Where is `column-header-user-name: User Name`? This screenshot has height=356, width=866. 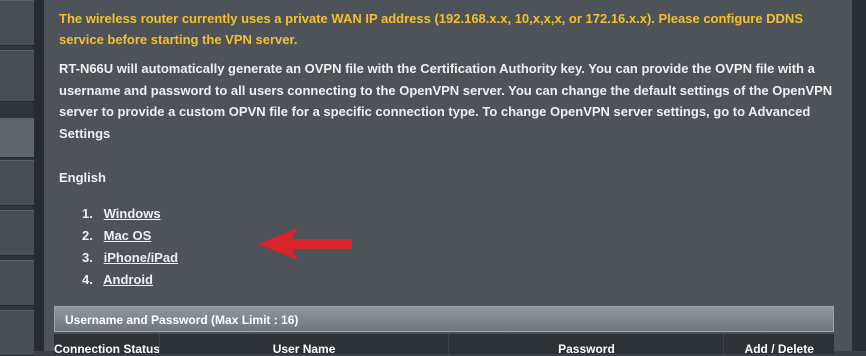
column-header-user-name: User Name is located at coordinates (305, 344).